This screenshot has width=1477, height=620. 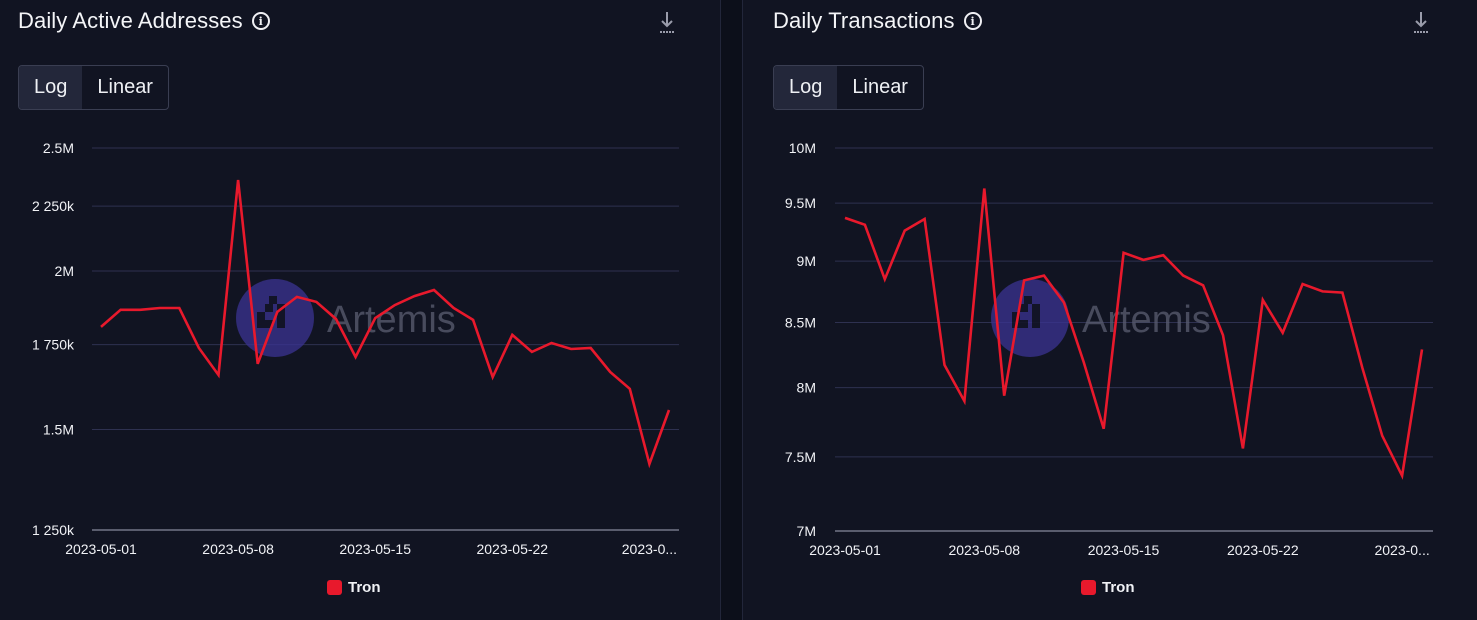 What do you see at coordinates (64, 271) in the screenshot?
I see `y-tick-label: 2M` at bounding box center [64, 271].